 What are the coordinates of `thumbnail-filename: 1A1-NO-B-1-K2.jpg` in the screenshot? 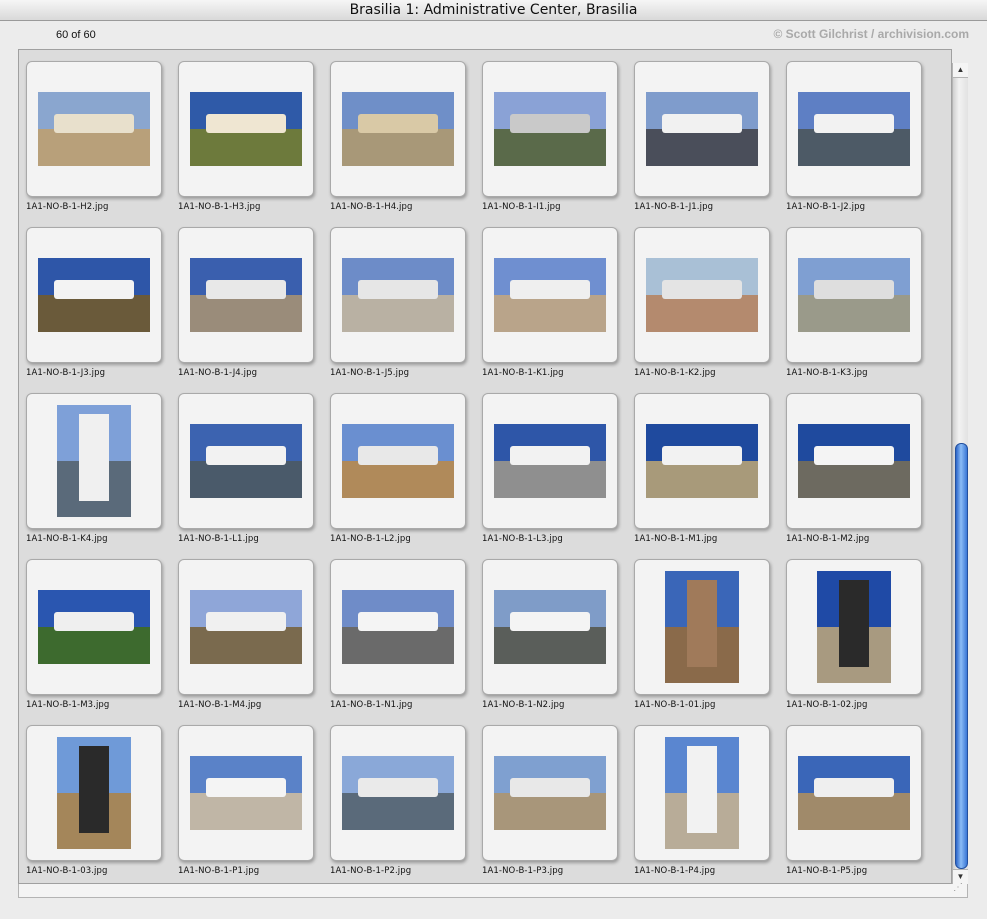 It's located at (675, 373).